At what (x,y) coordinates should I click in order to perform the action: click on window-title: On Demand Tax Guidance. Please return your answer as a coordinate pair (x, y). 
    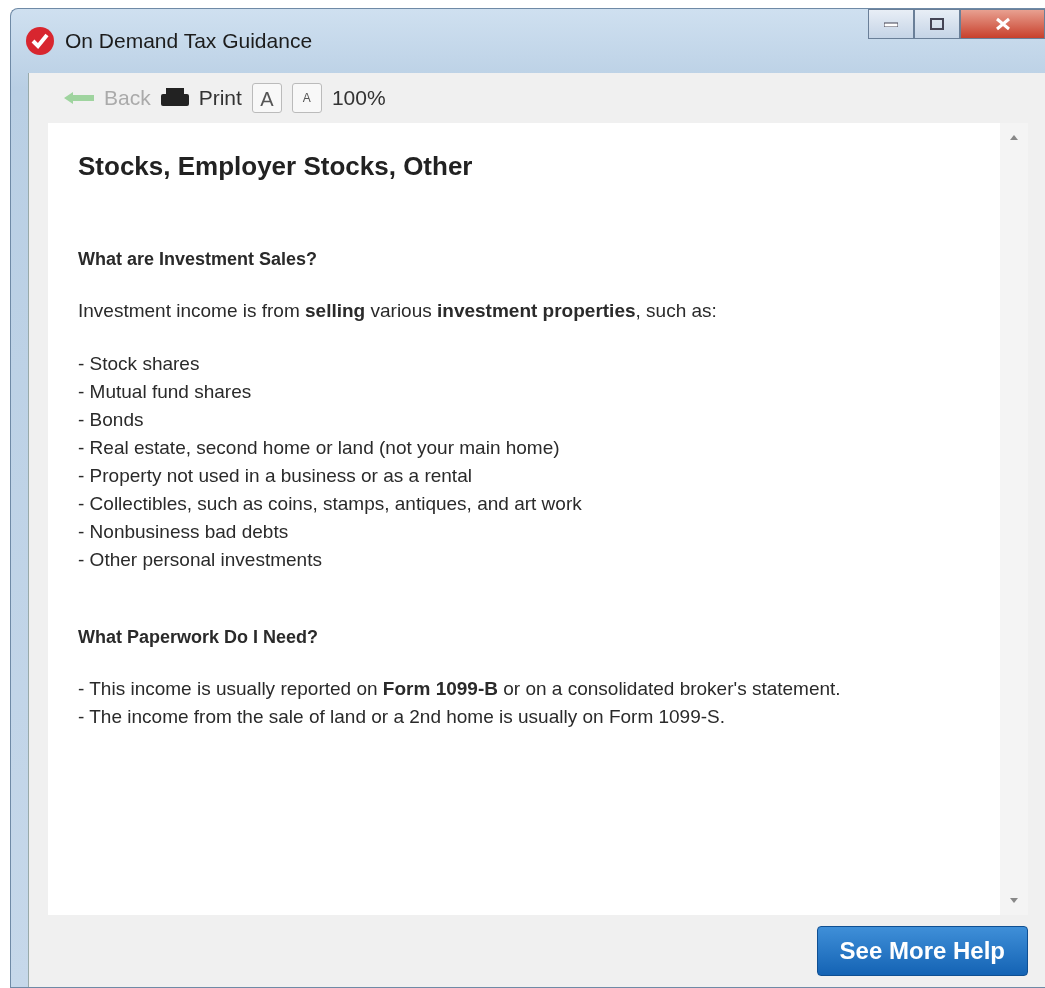
    Looking at the image, I should click on (189, 41).